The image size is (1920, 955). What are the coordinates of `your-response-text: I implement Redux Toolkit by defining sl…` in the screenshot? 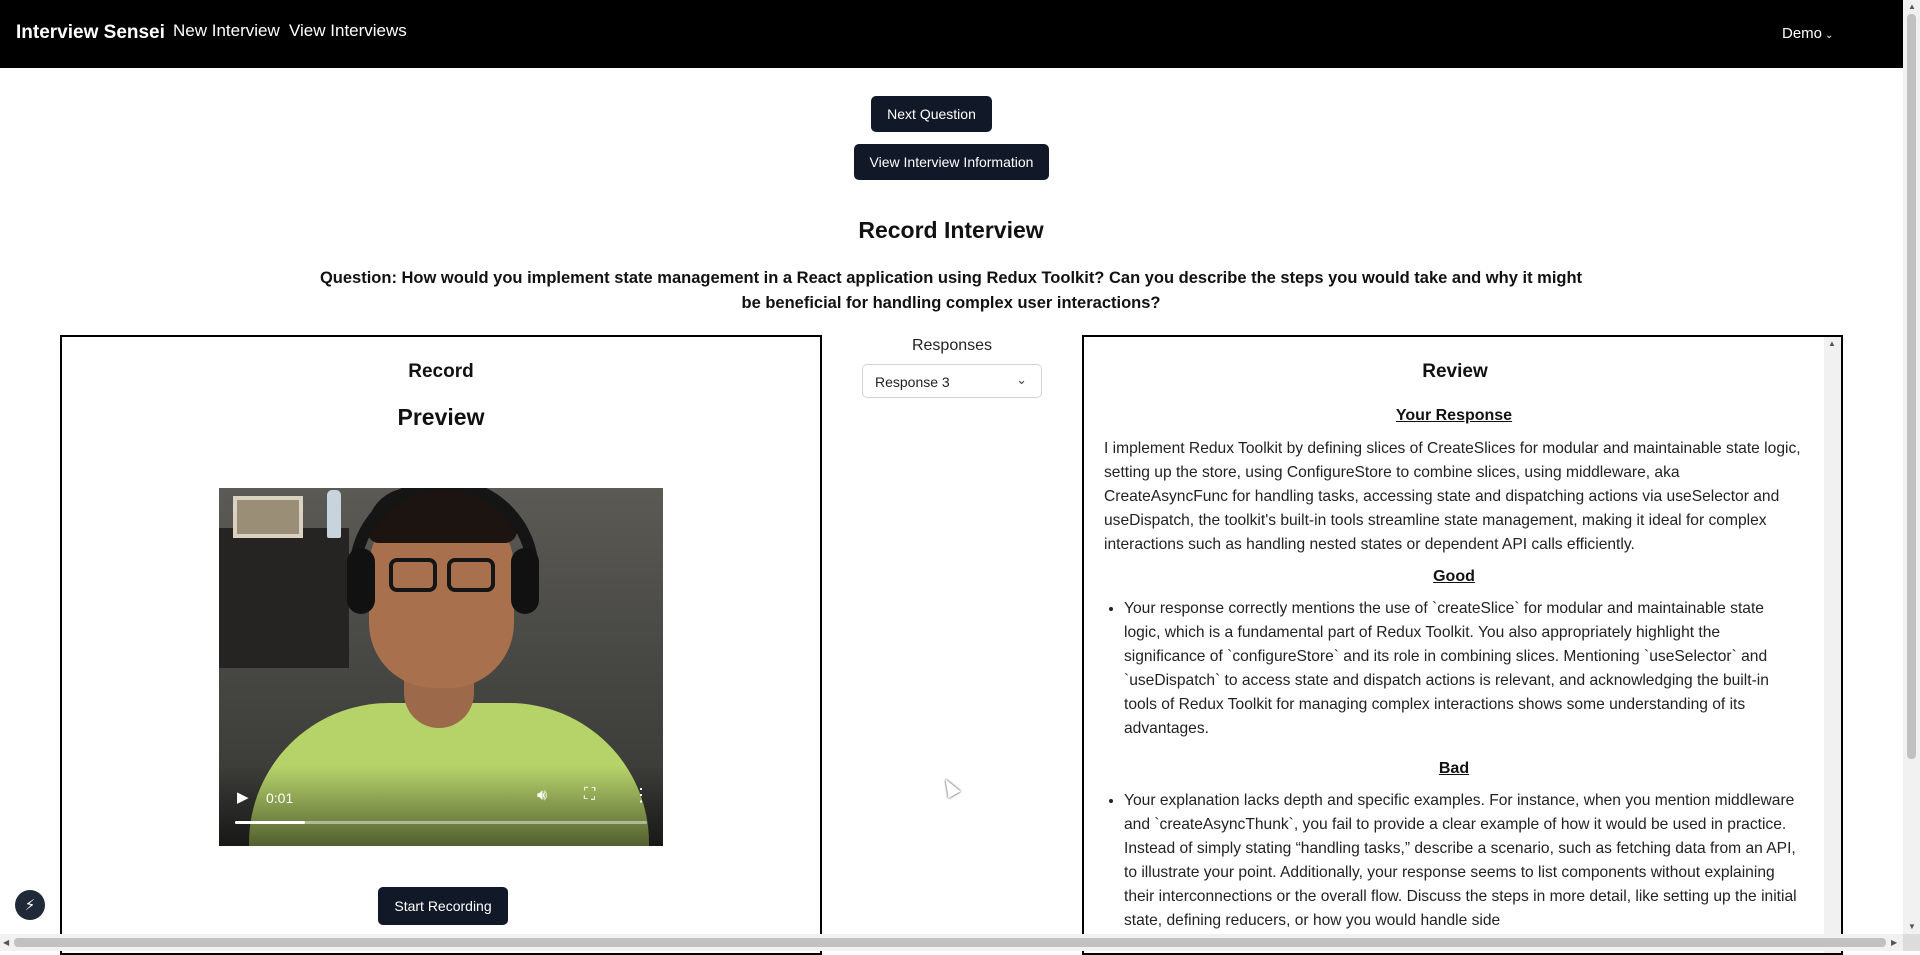 It's located at (1452, 496).